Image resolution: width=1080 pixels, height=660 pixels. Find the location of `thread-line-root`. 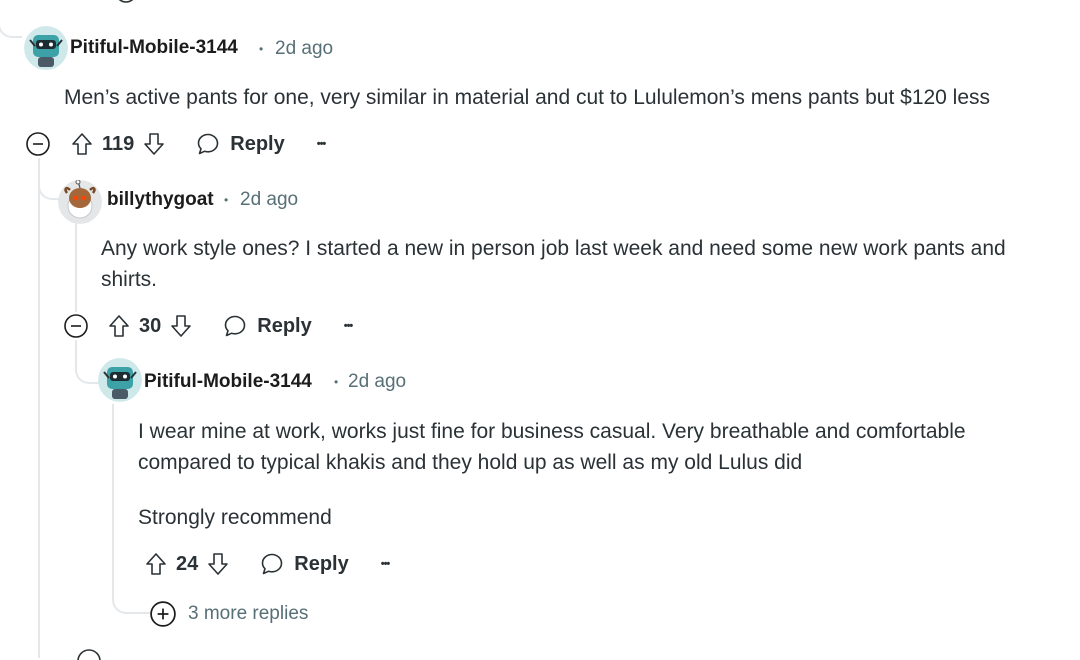

thread-line-root is located at coordinates (39, 408).